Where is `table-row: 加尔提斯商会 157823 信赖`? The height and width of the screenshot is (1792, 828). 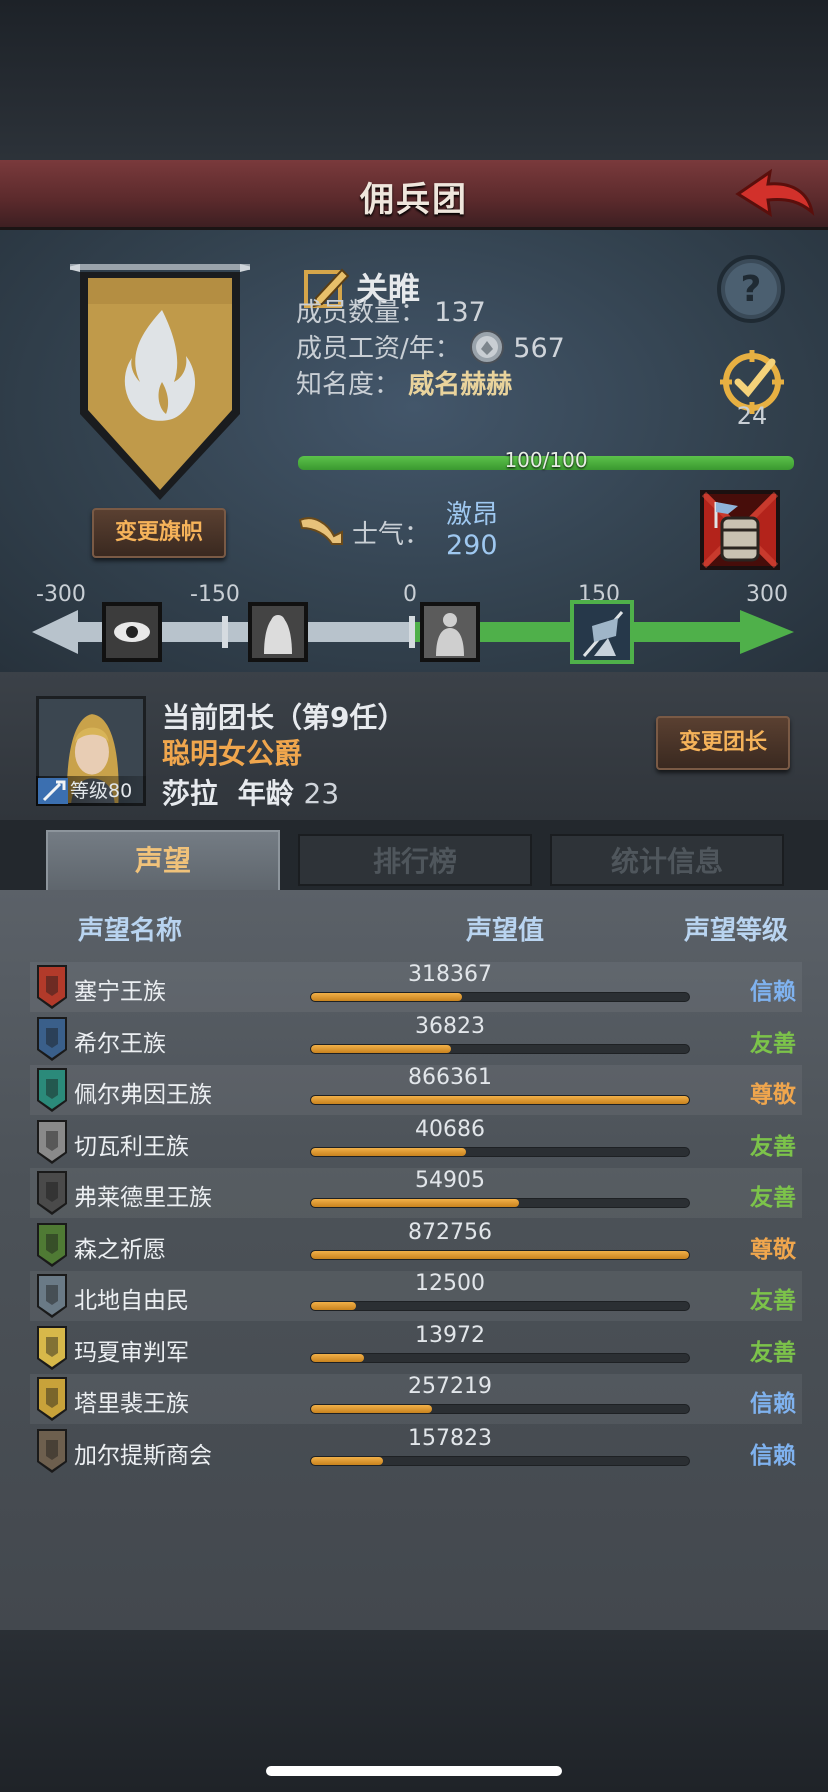
table-row: 加尔提斯商会 157823 信赖 is located at coordinates (416, 1451).